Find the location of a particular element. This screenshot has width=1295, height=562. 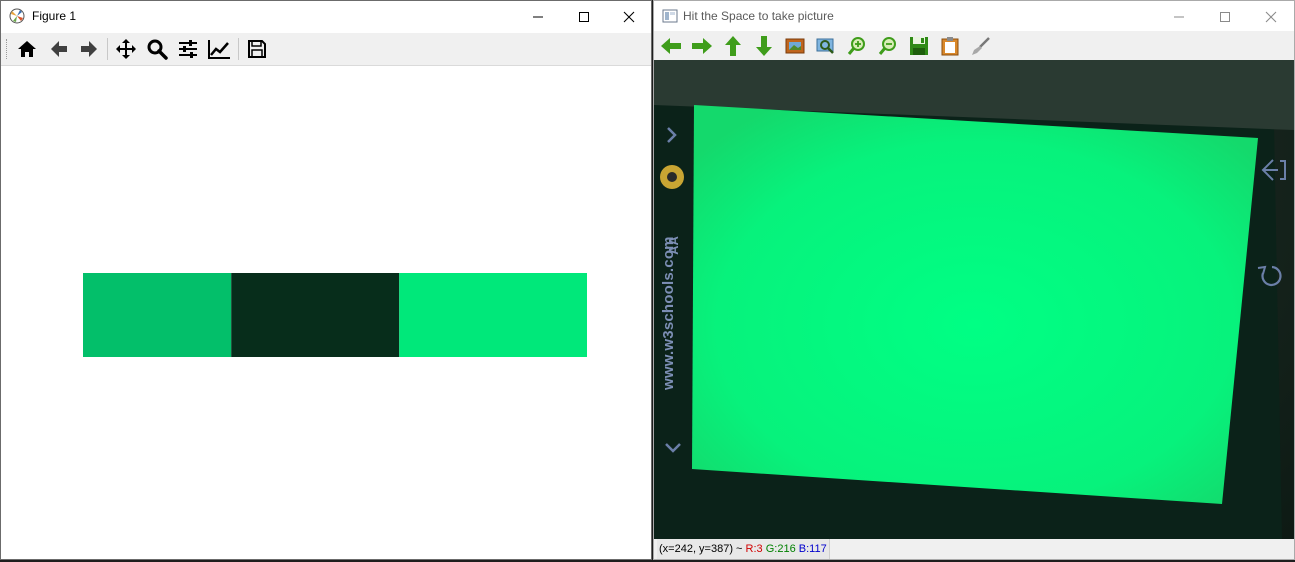

opencv-toolbar is located at coordinates (974, 45).